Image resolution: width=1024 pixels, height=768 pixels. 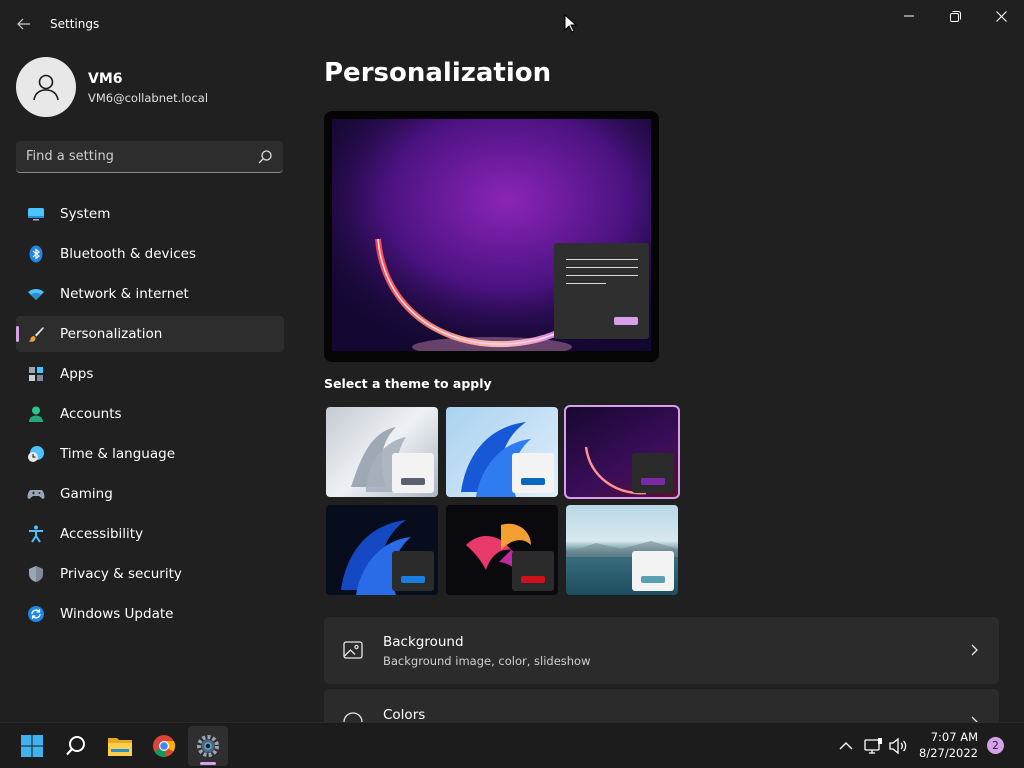 I want to click on theme-glow-dark, so click(x=622, y=452).